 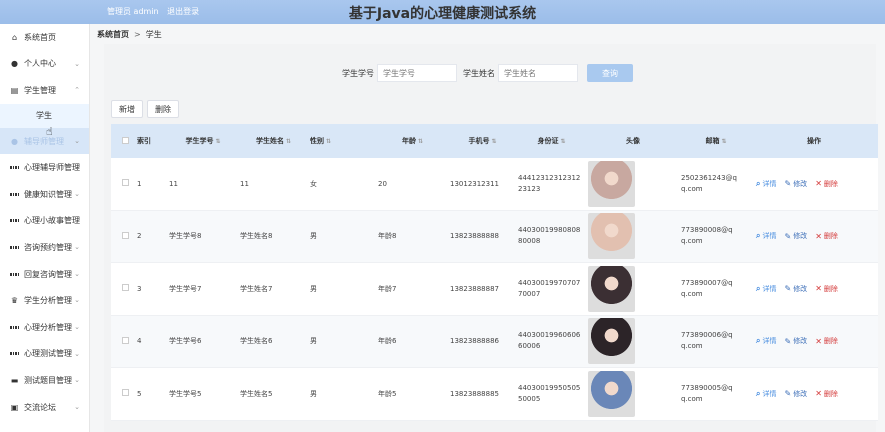 I want to click on row-idcard-line2: 50005, so click(x=529, y=398).